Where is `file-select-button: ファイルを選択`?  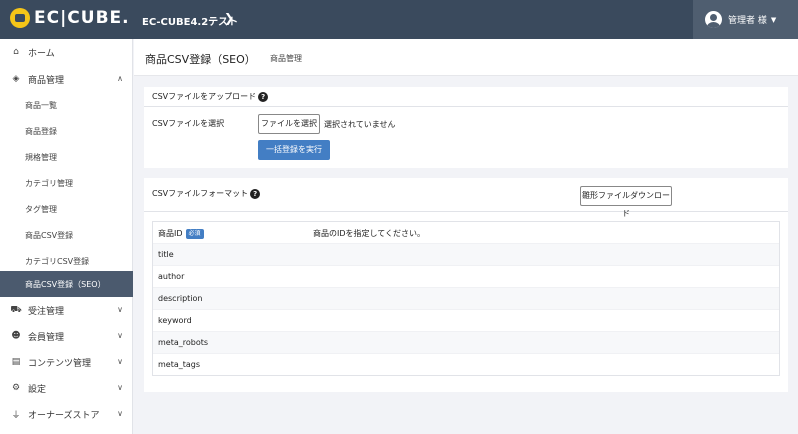 file-select-button: ファイルを選択 is located at coordinates (289, 124).